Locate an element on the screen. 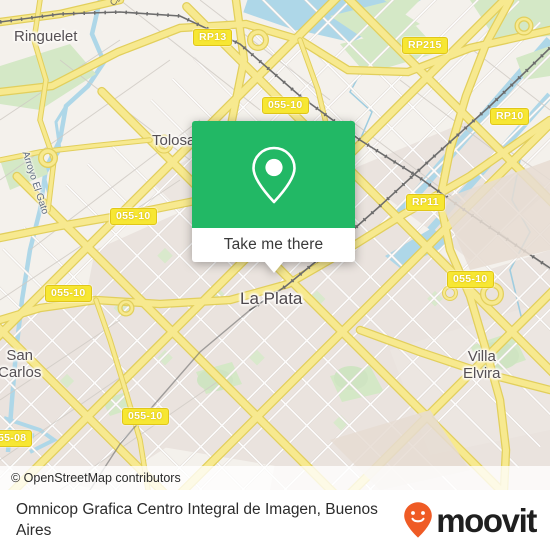  take-me-there-label: Take me there is located at coordinates (273, 244).